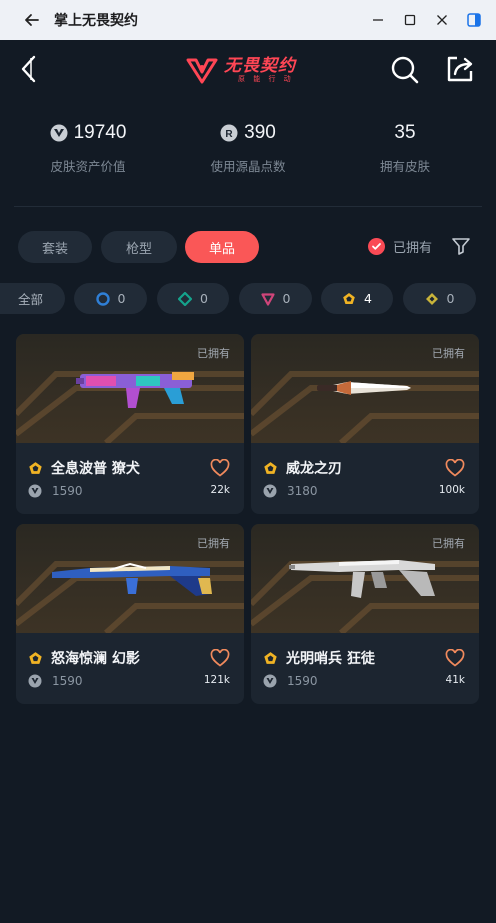 The height and width of the screenshot is (923, 496). Describe the element at coordinates (220, 490) in the screenshot. I see `like-count: 22k` at that location.